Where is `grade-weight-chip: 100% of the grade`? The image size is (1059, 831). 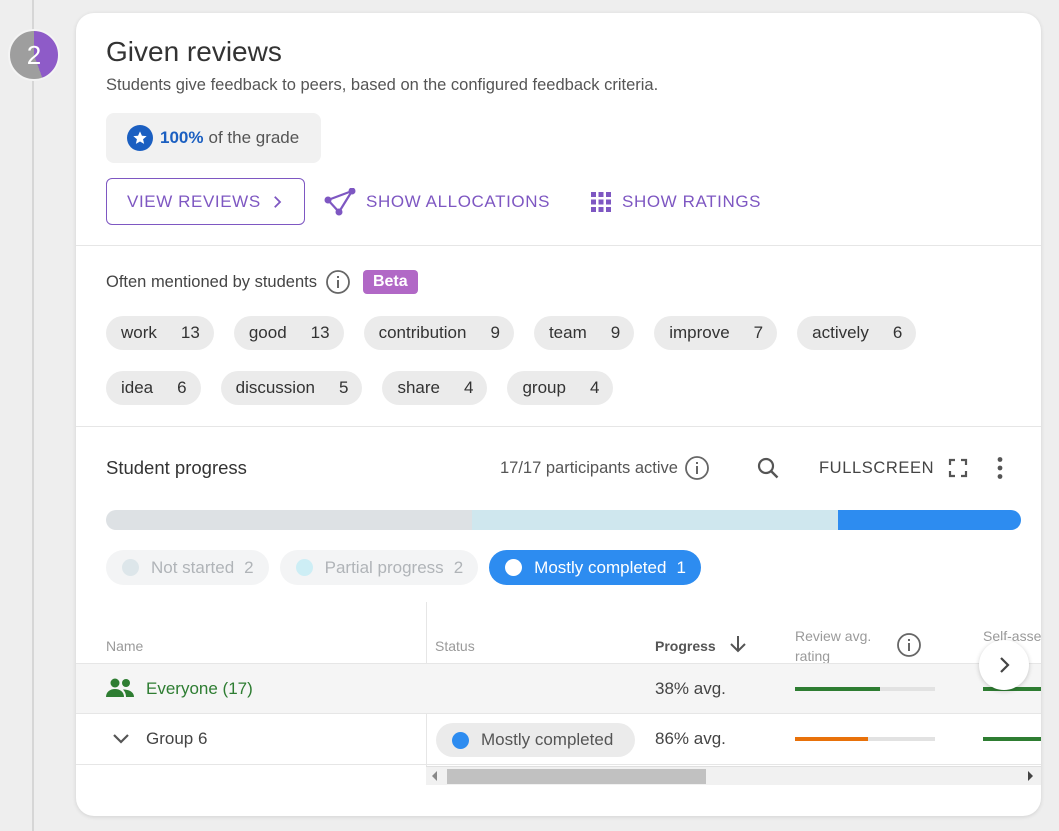
grade-weight-chip: 100% of the grade is located at coordinates (213, 138).